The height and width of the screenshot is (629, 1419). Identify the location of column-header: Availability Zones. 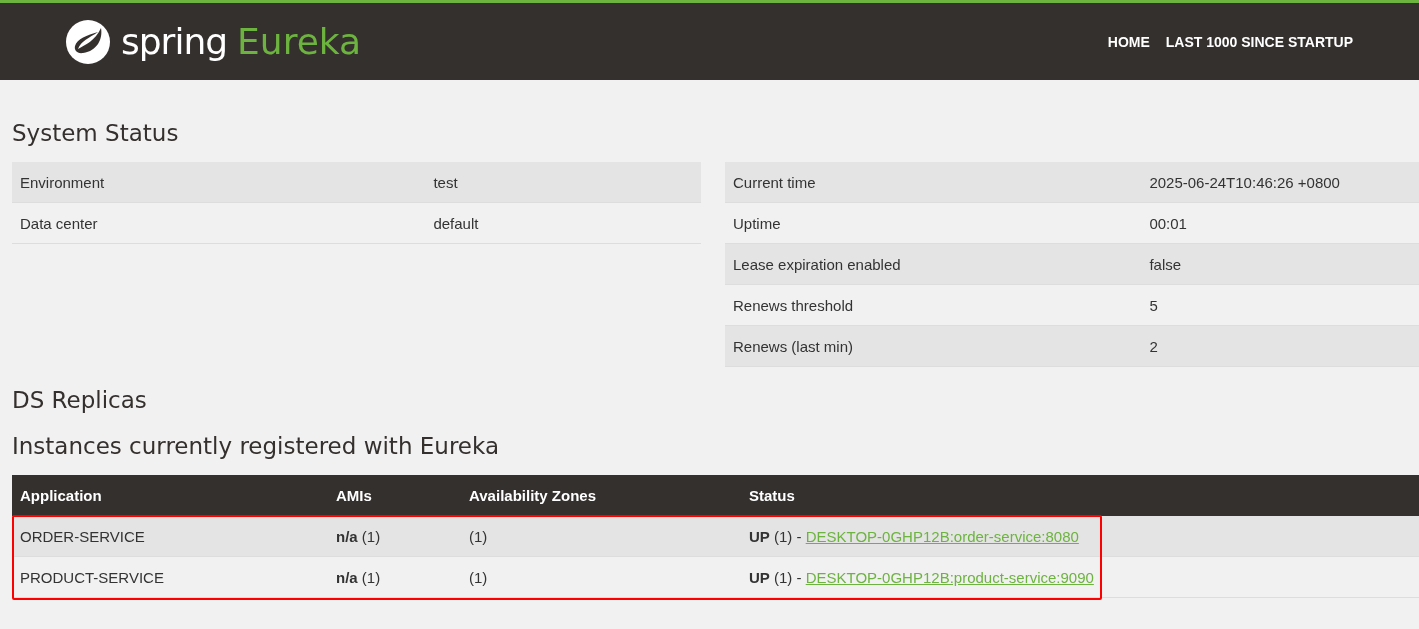
(601, 495).